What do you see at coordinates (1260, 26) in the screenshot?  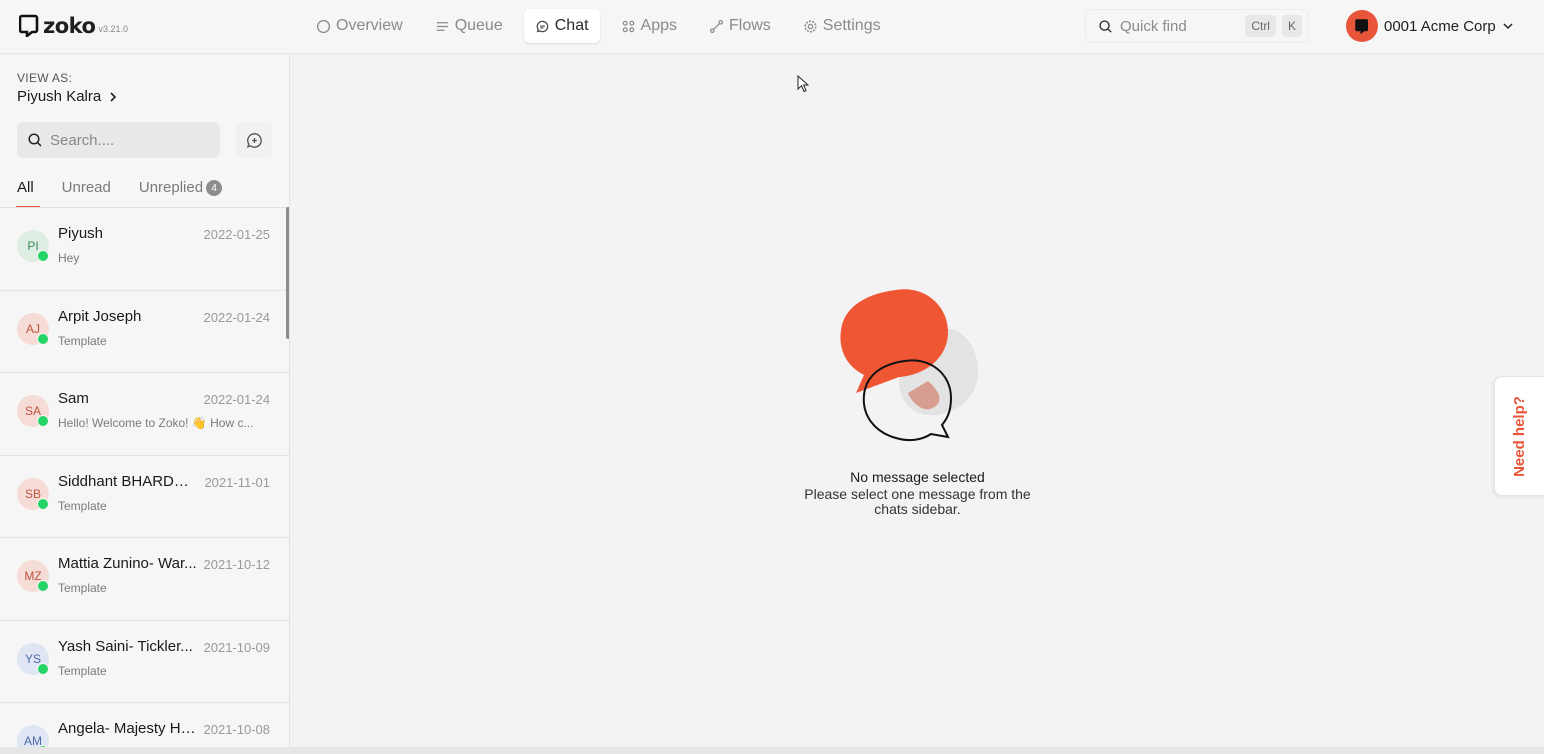 I see `shortcut-key-ctrl: Ctrl` at bounding box center [1260, 26].